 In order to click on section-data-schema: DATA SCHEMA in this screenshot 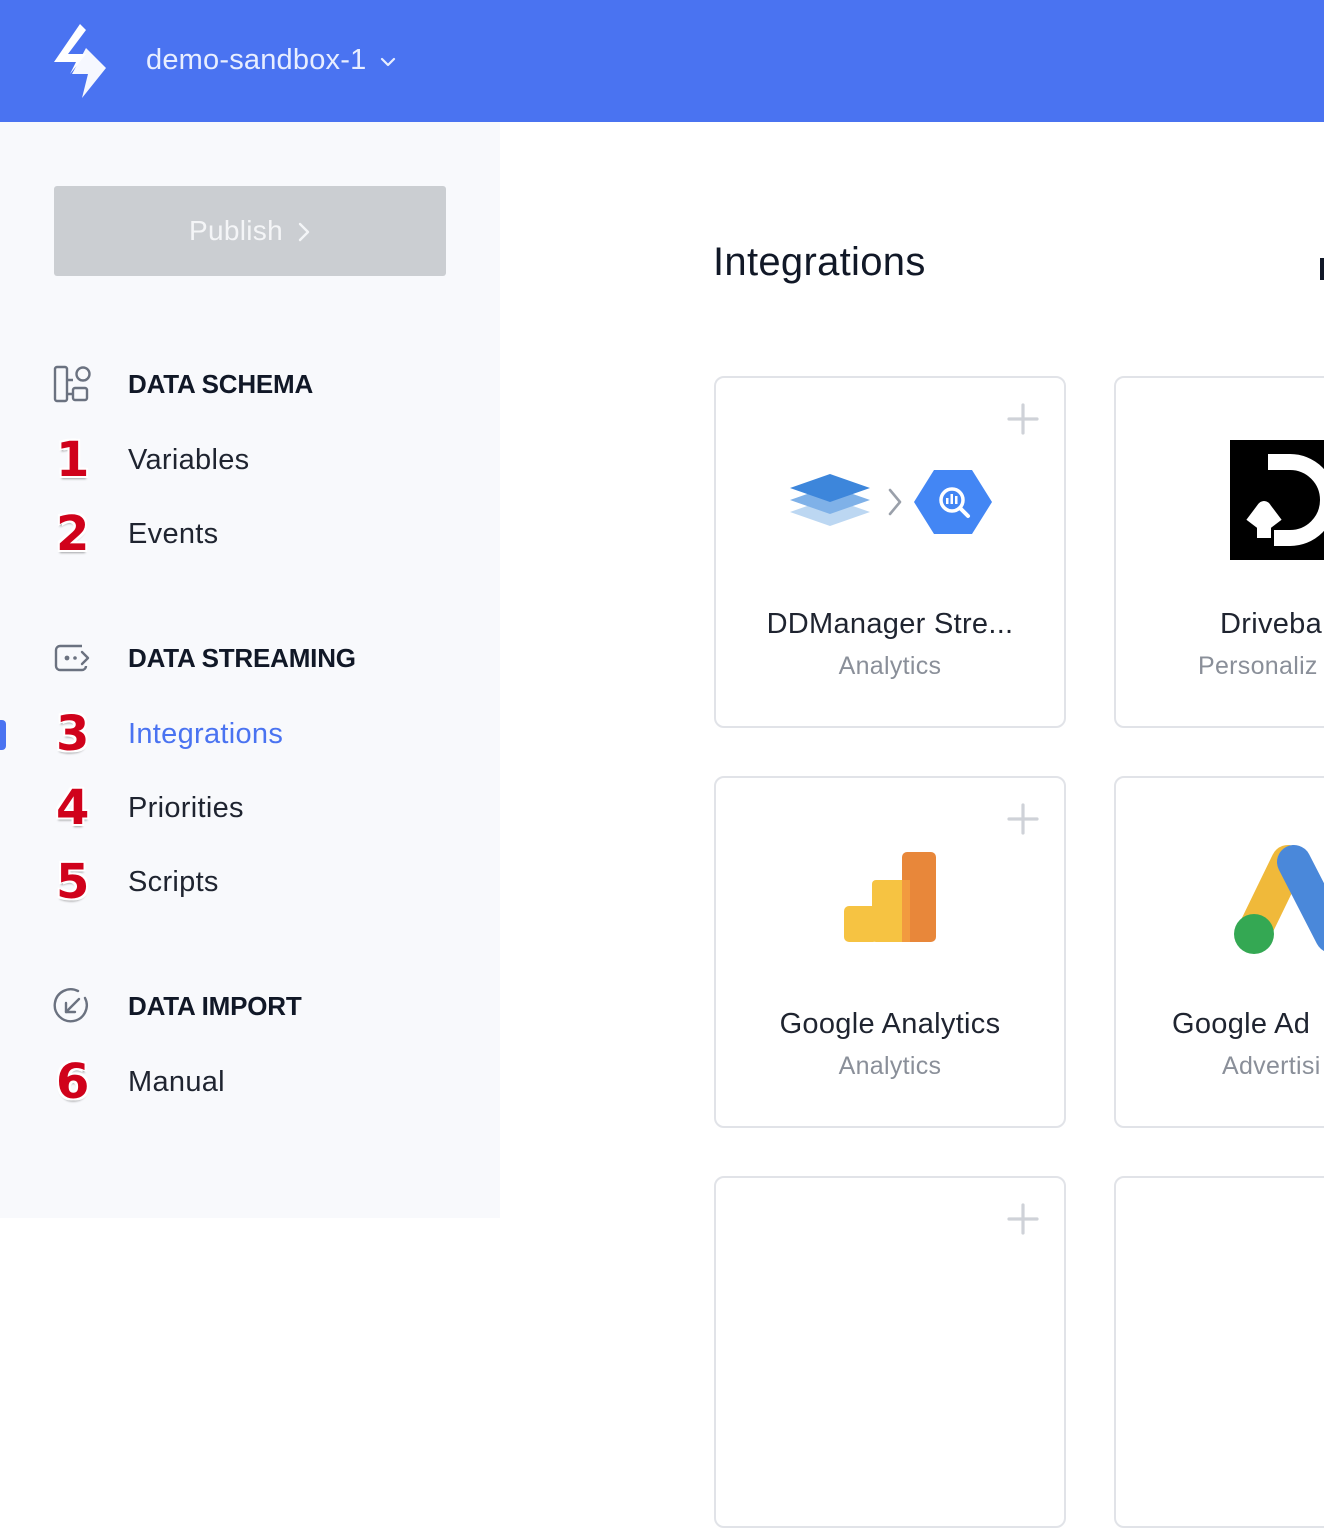, I will do `click(182, 384)`.